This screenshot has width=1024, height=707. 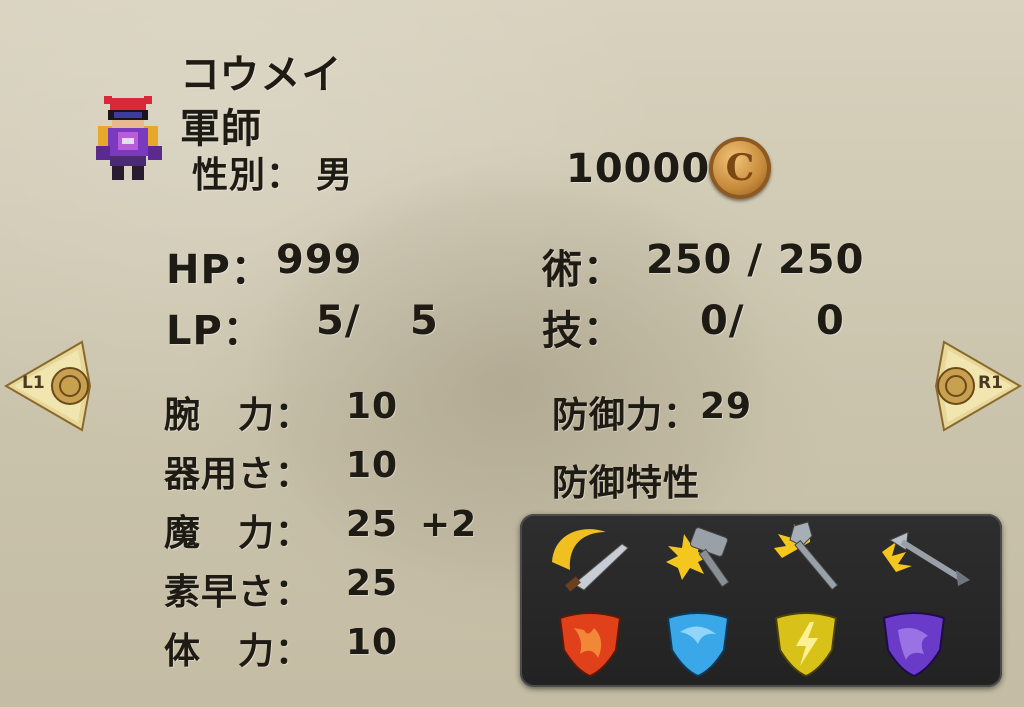 I want to click on money-value: 10000, so click(x=638, y=169).